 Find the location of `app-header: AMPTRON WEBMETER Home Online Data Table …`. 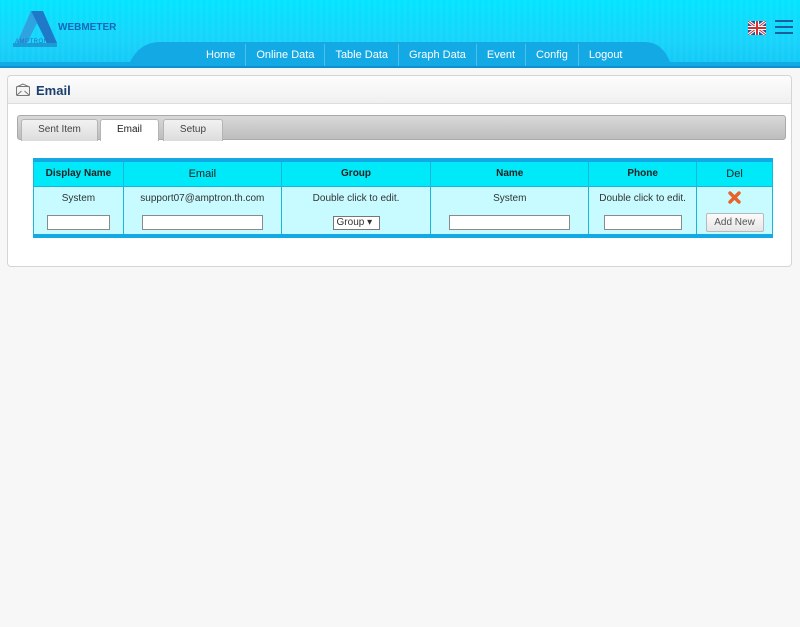

app-header: AMPTRON WEBMETER Home Online Data Table … is located at coordinates (400, 34).